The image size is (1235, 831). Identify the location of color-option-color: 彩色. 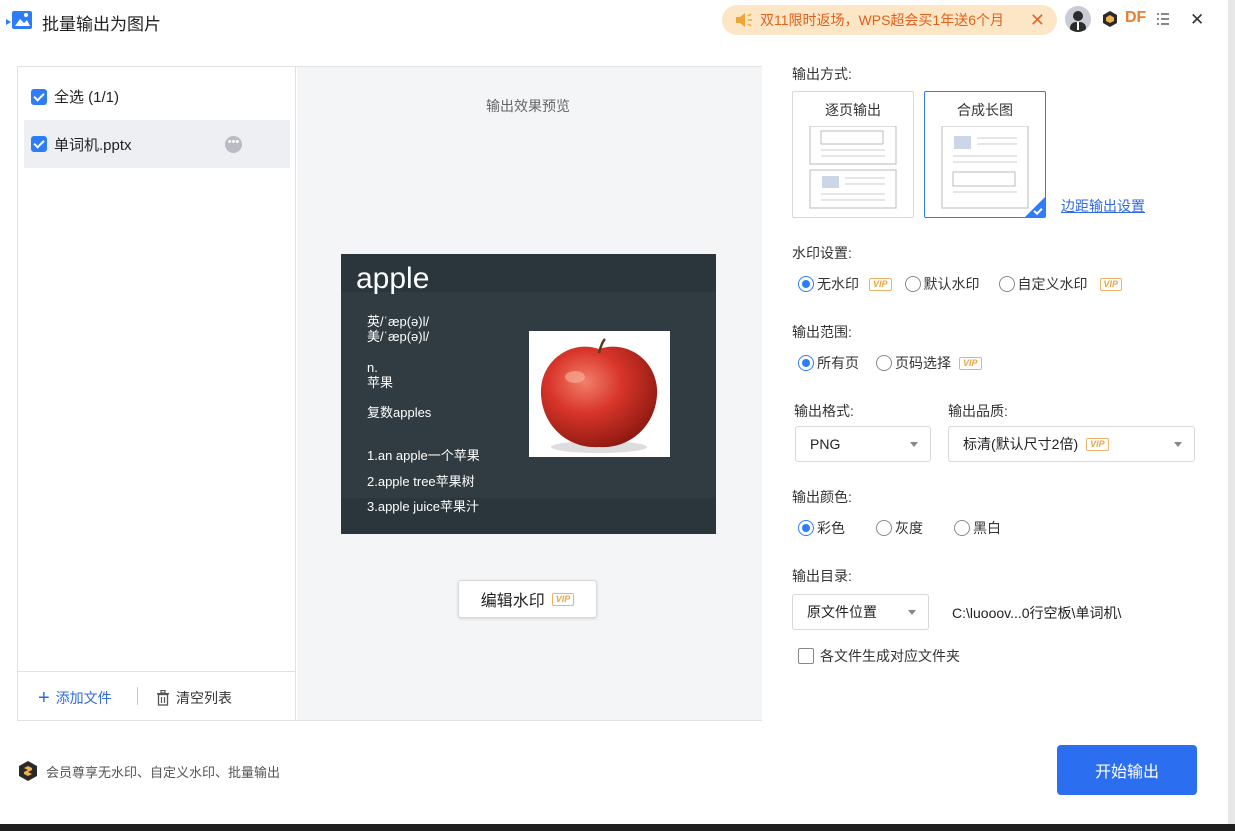
(821, 528).